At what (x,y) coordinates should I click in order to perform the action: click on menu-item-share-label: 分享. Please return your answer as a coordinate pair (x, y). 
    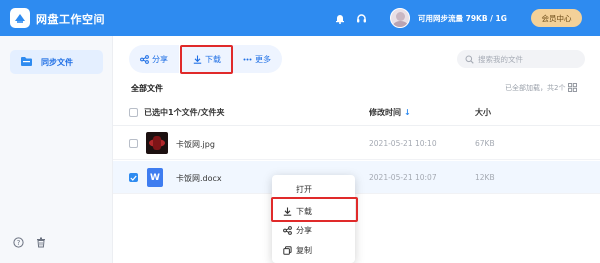
    Looking at the image, I should click on (304, 230).